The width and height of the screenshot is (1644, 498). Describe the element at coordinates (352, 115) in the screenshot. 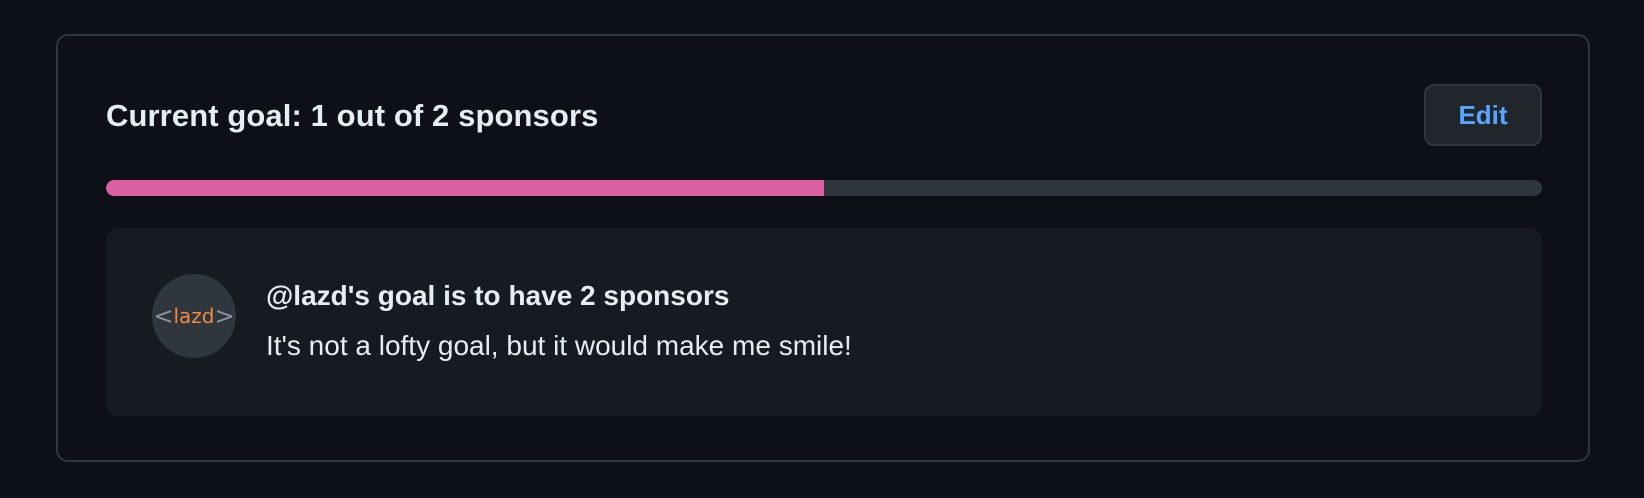

I see `goal-title: Current goal: 1 out of 2 sponsors` at that location.